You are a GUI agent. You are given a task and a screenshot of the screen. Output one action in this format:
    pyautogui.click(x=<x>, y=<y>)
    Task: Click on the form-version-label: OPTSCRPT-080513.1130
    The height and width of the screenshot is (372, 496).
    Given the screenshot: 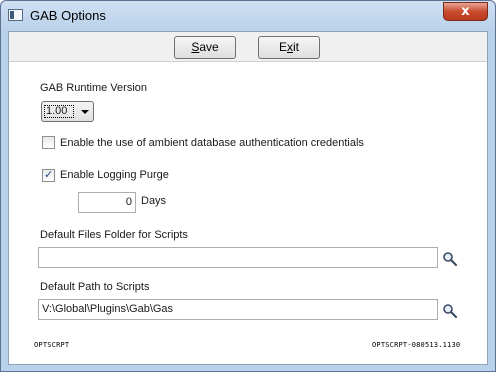 What is the action you would take?
    pyautogui.click(x=416, y=345)
    